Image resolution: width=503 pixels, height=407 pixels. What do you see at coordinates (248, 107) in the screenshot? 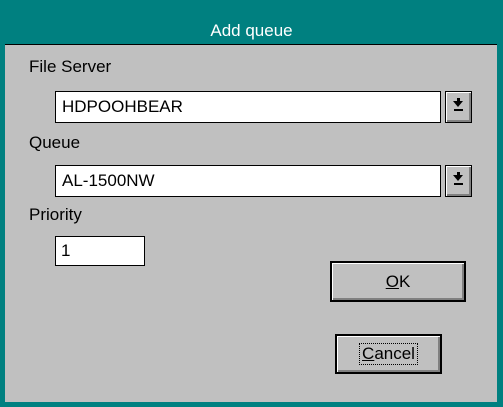
I see `file-server-field: HDPOOHBEAR` at bounding box center [248, 107].